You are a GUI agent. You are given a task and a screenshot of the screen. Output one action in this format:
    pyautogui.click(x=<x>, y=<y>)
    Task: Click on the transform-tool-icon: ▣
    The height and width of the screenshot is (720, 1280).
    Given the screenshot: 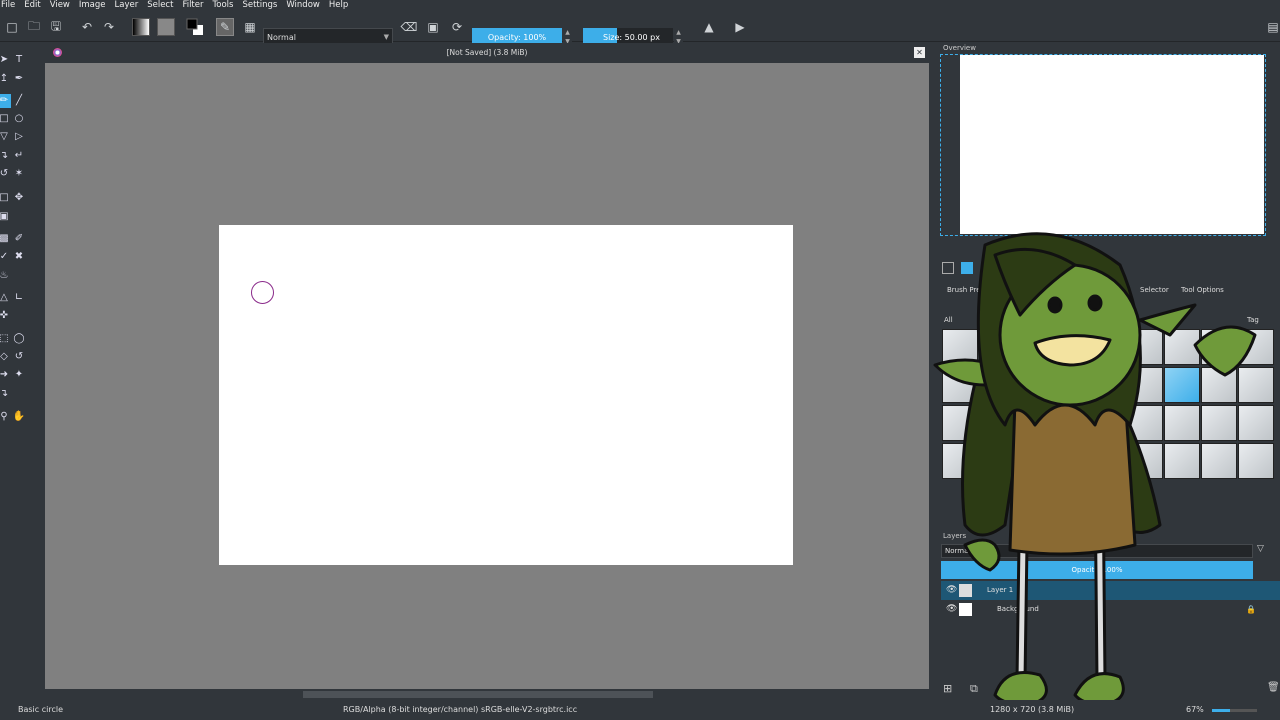 What is the action you would take?
    pyautogui.click(x=5, y=217)
    